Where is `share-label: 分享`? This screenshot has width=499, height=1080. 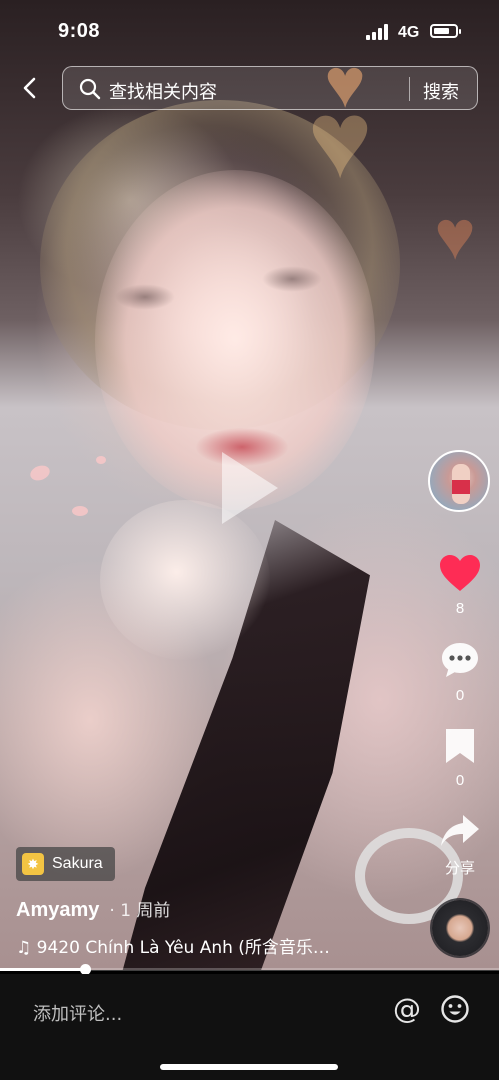
share-label: 分享 is located at coordinates (459, 868).